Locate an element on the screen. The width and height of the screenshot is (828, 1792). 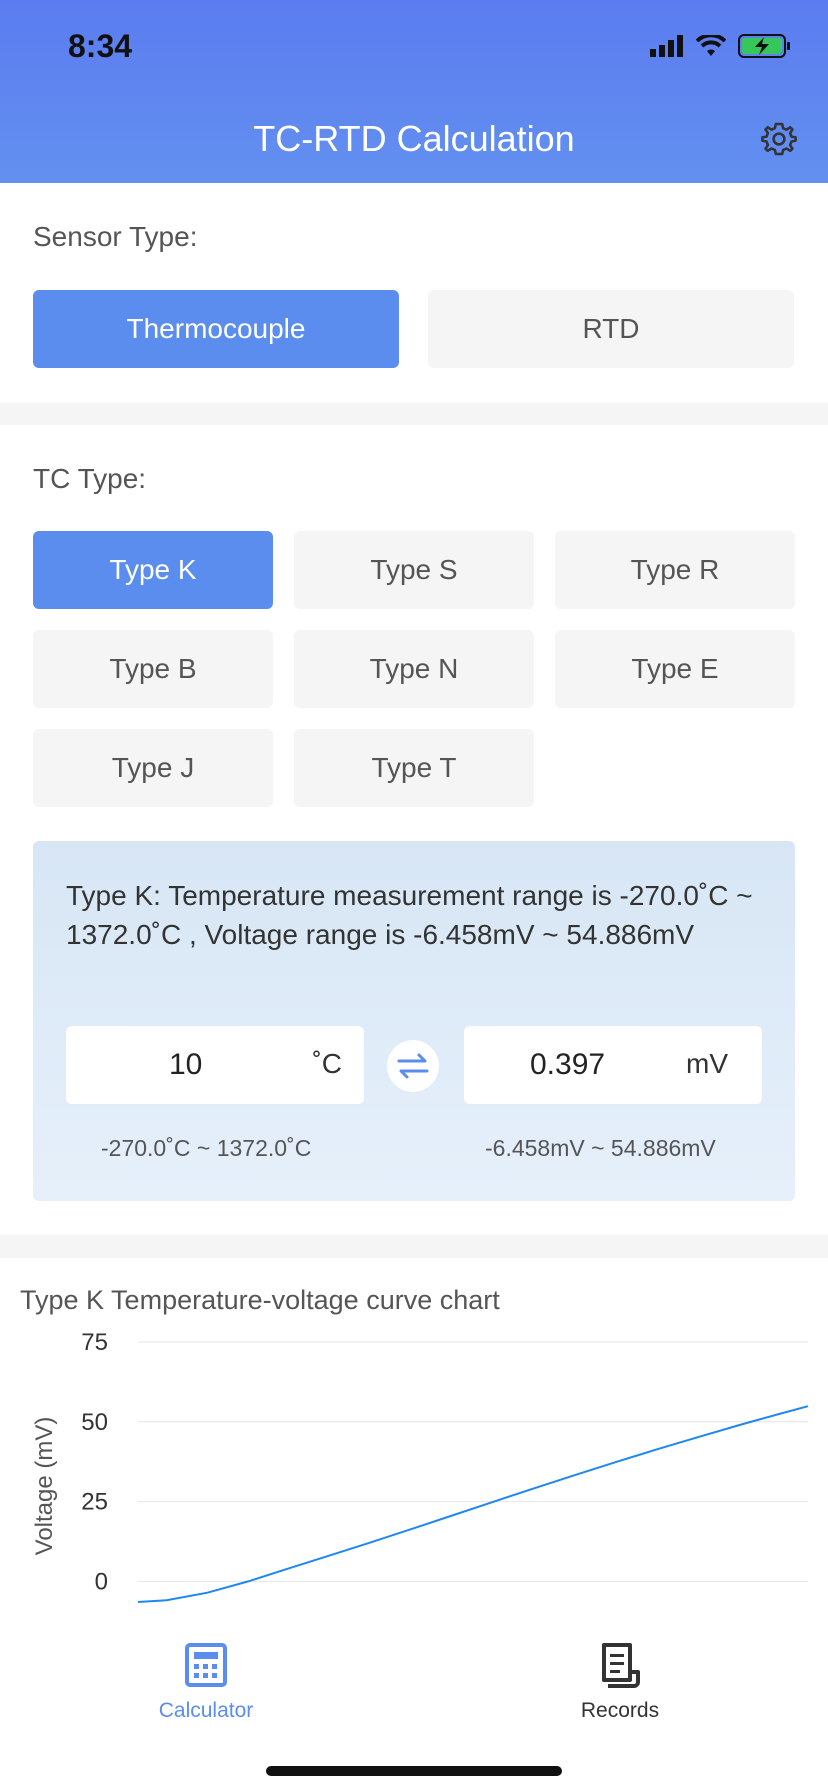
status-time: 8:34 is located at coordinates (100, 46).